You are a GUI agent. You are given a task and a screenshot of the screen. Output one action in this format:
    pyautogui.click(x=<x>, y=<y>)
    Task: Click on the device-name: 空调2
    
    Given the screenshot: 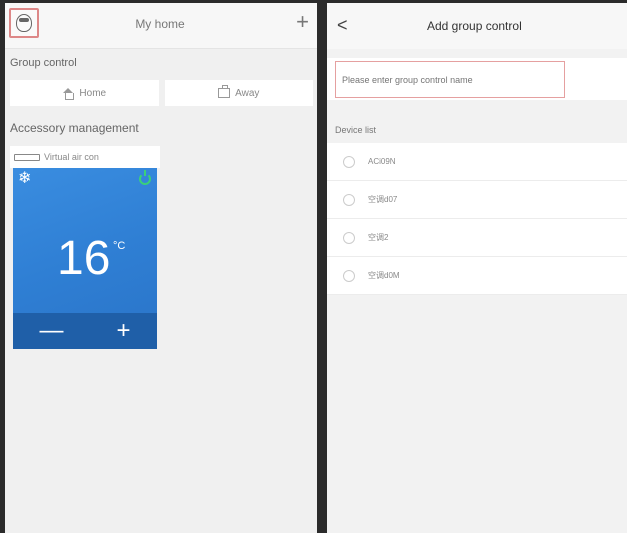 What is the action you would take?
    pyautogui.click(x=378, y=237)
    